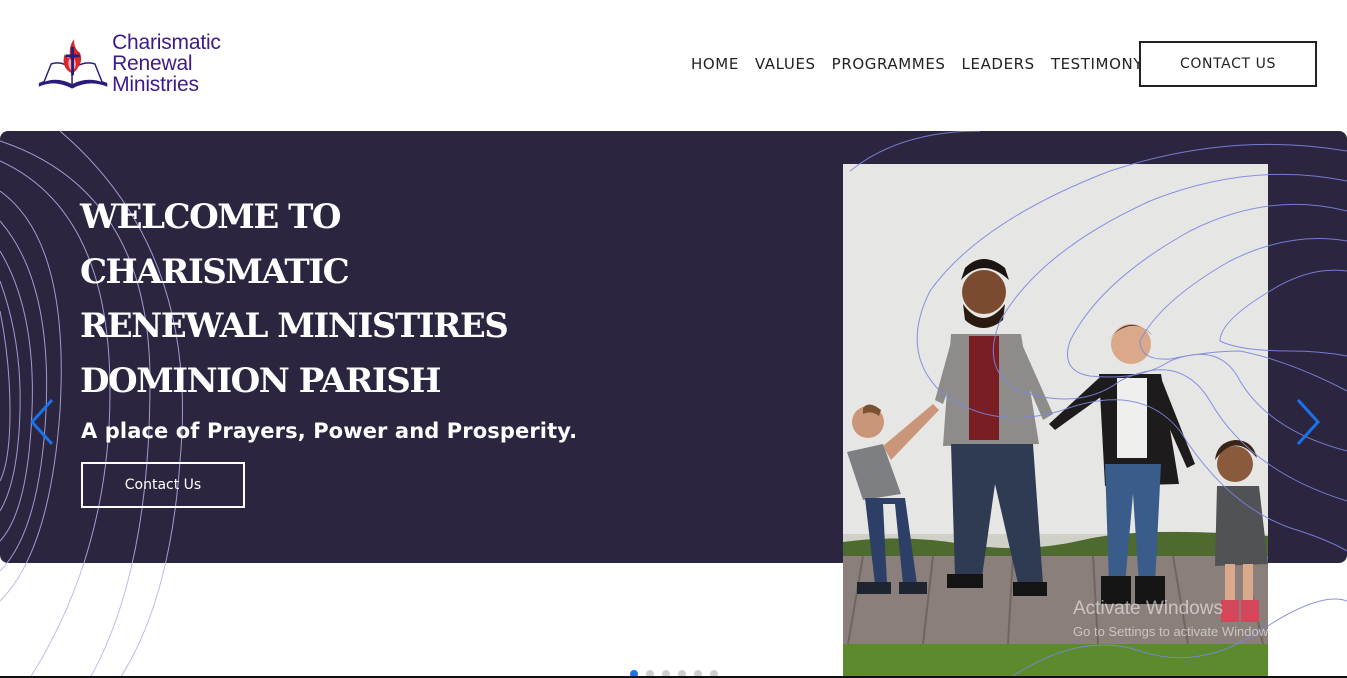 This screenshot has width=1347, height=678. Describe the element at coordinates (715, 64) in the screenshot. I see `nav-item-home: HOME` at that location.